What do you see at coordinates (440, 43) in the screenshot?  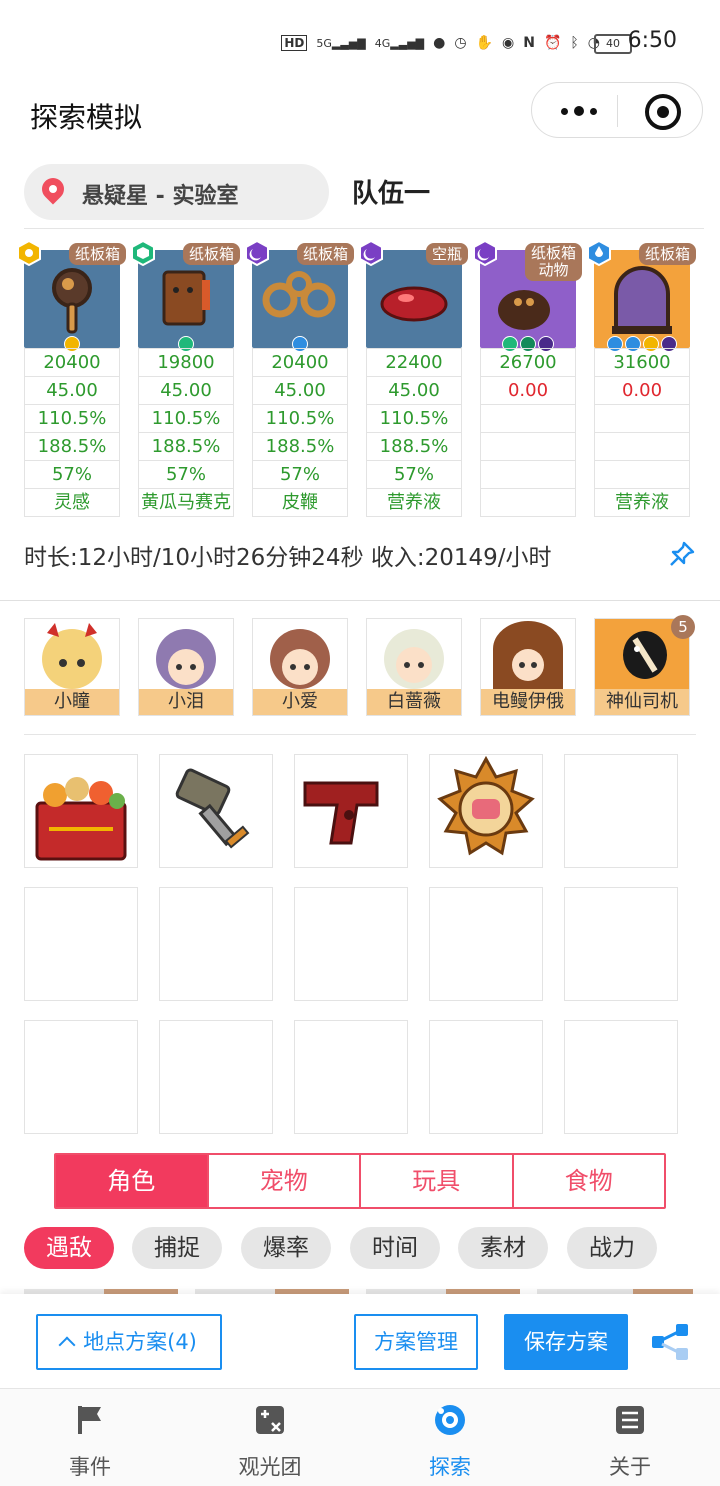 I see `status-icons: HD 5G▂▃▅▇ 4G▂▃▅▇ ● ◷ ✋ ◉ N ⏰ ᛒ ◔` at bounding box center [440, 43].